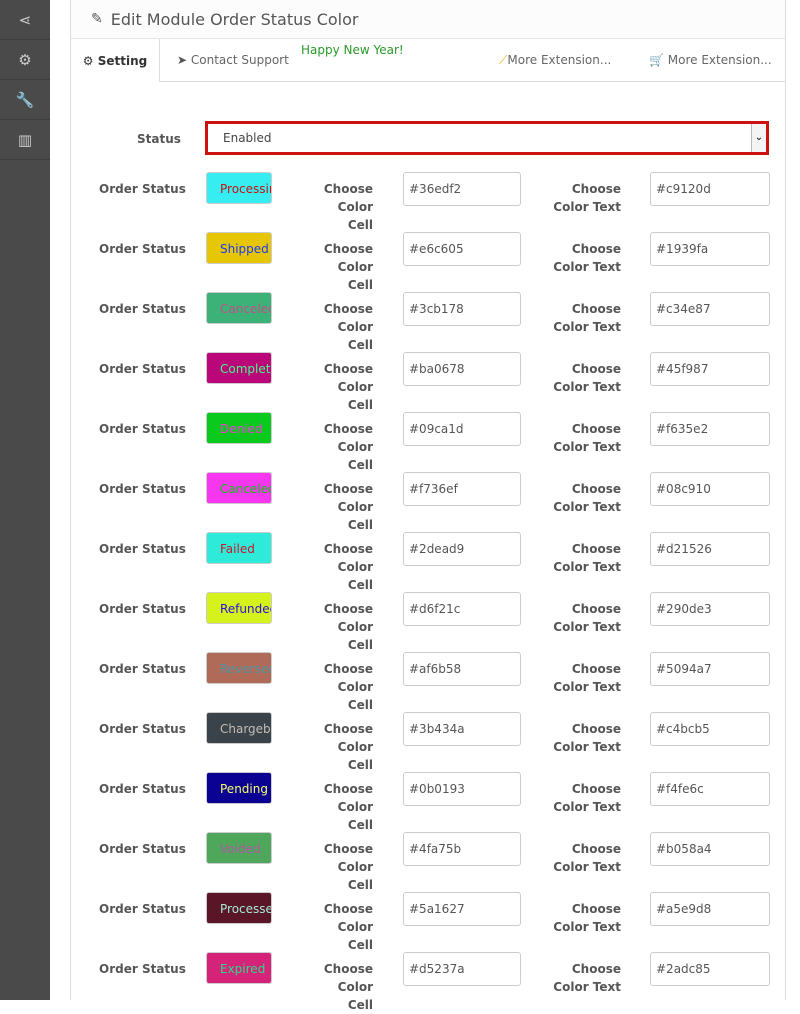 The width and height of the screenshot is (800, 1014). Describe the element at coordinates (462, 849) in the screenshot. I see `color-cell-input: #4fa75b` at that location.